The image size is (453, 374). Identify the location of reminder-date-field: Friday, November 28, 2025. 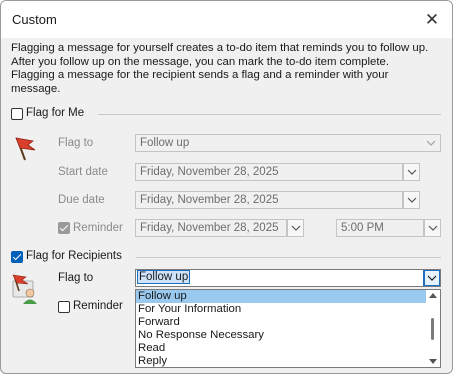
(211, 228).